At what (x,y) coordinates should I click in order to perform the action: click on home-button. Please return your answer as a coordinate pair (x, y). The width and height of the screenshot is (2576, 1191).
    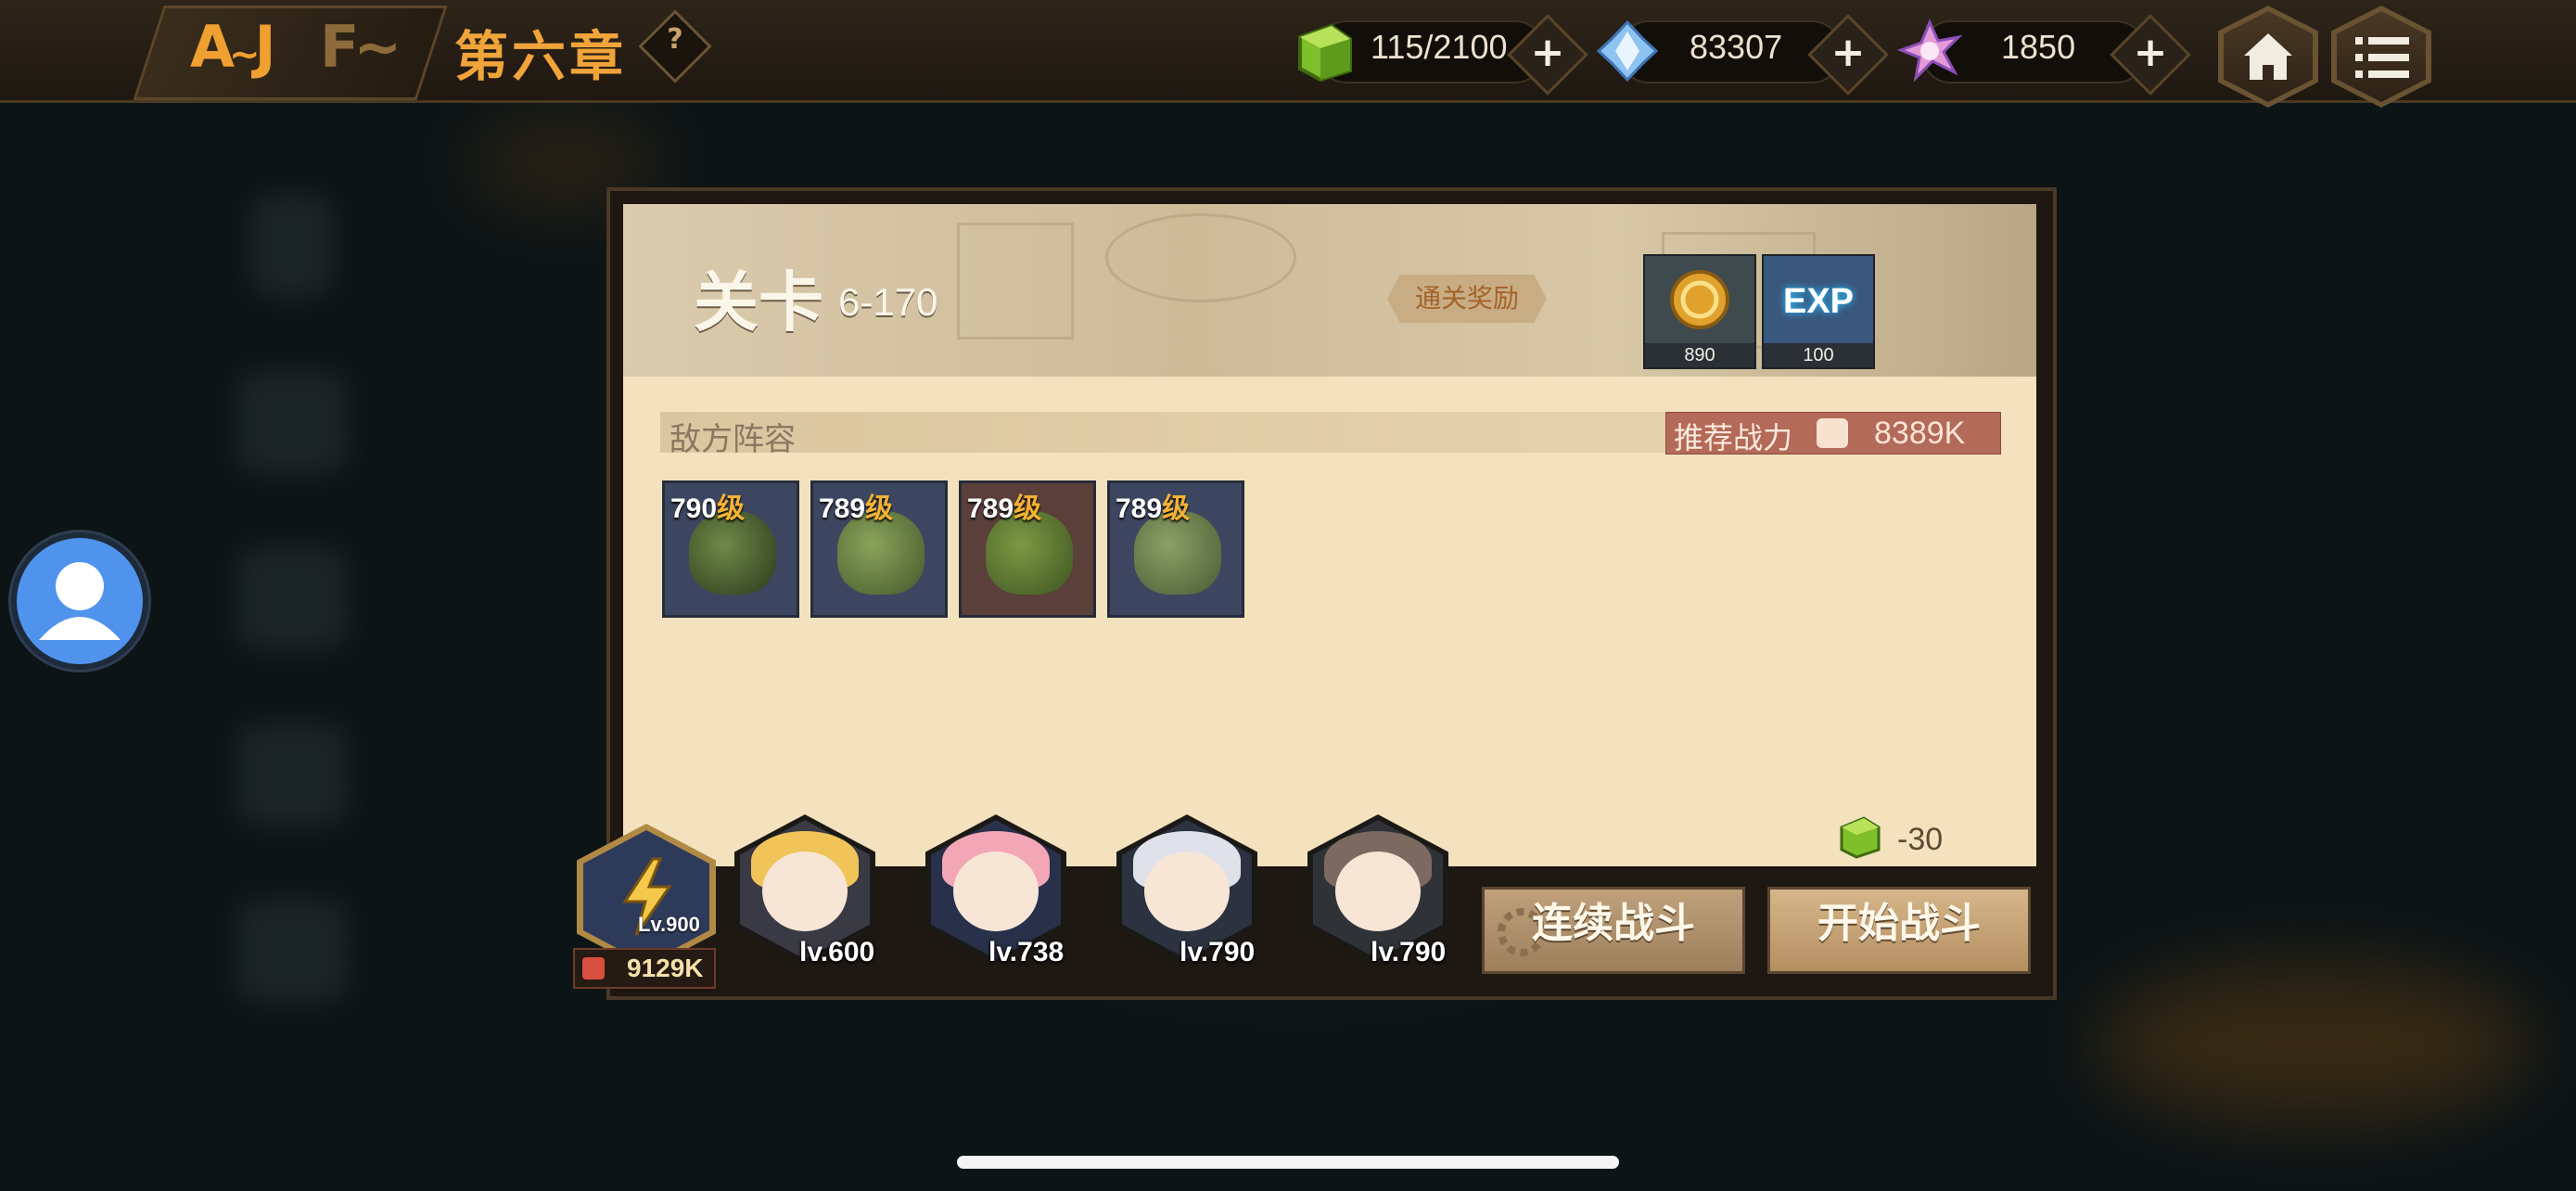
    Looking at the image, I should click on (2268, 57).